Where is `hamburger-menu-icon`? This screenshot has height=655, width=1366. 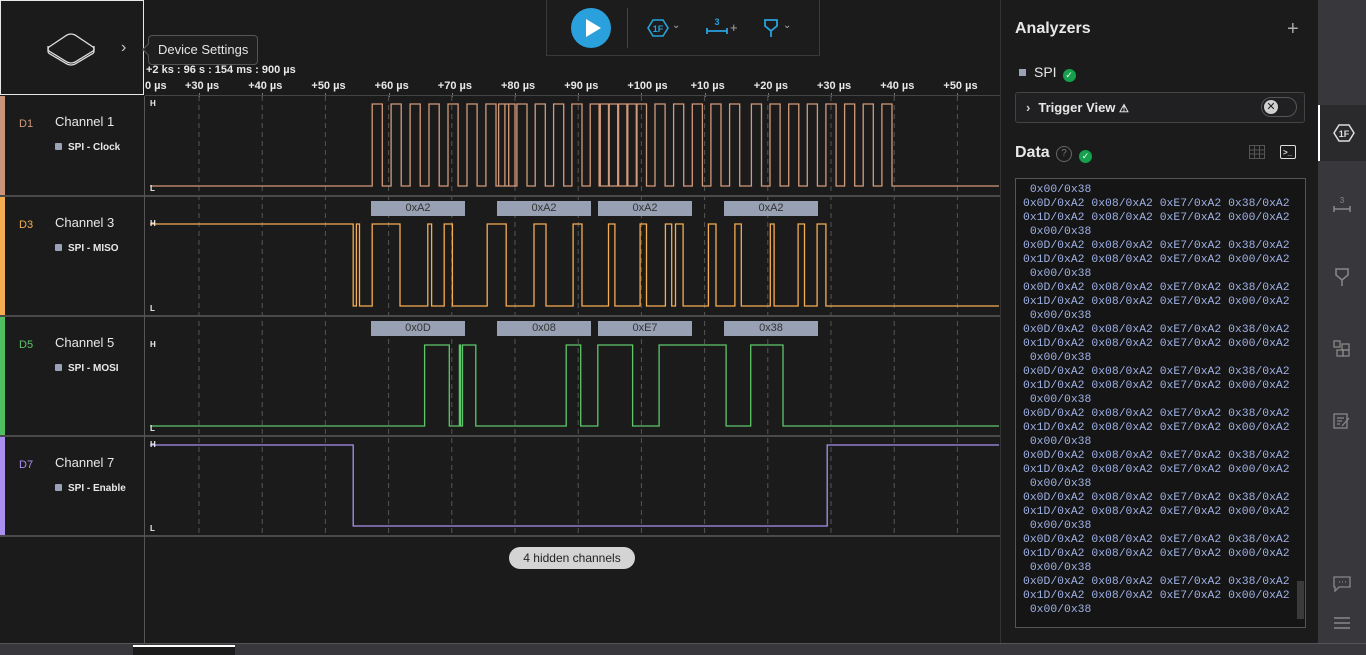
hamburger-menu-icon is located at coordinates (1342, 623).